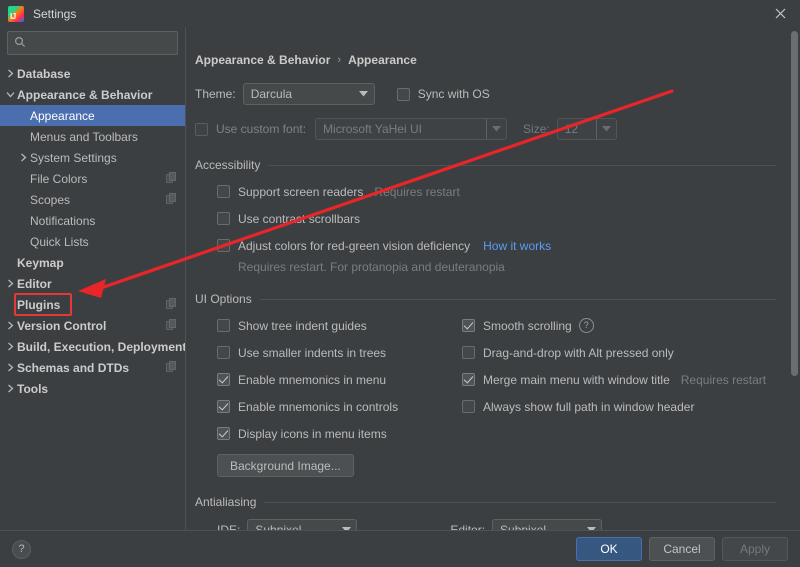  I want to click on sync-with-os-label: Sync with OS, so click(453, 94).